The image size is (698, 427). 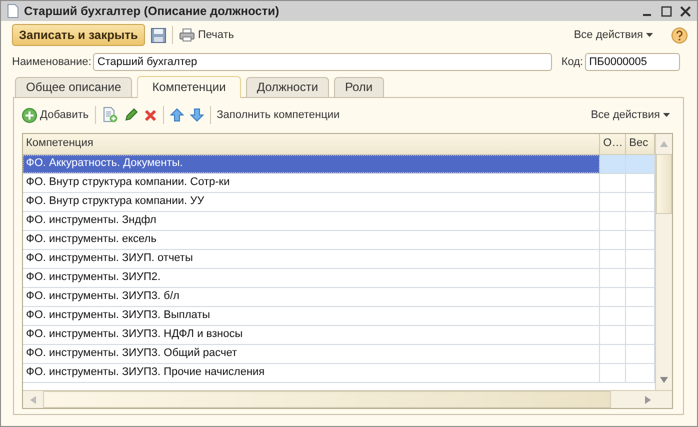 What do you see at coordinates (216, 35) in the screenshot?
I see `print-button: Печать` at bounding box center [216, 35].